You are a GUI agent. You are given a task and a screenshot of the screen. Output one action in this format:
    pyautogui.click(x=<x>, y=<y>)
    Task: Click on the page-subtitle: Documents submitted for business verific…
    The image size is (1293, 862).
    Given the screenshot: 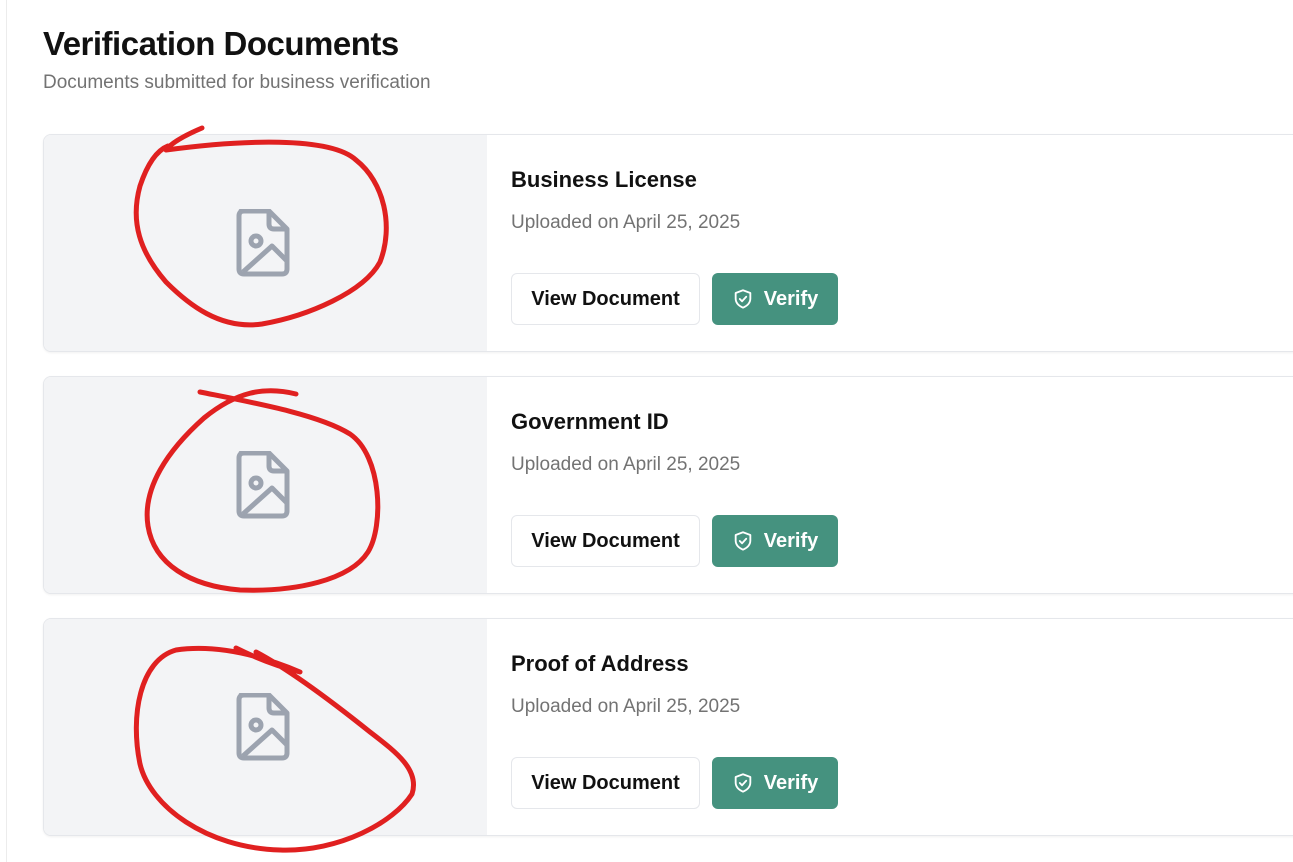 What is the action you would take?
    pyautogui.click(x=237, y=82)
    